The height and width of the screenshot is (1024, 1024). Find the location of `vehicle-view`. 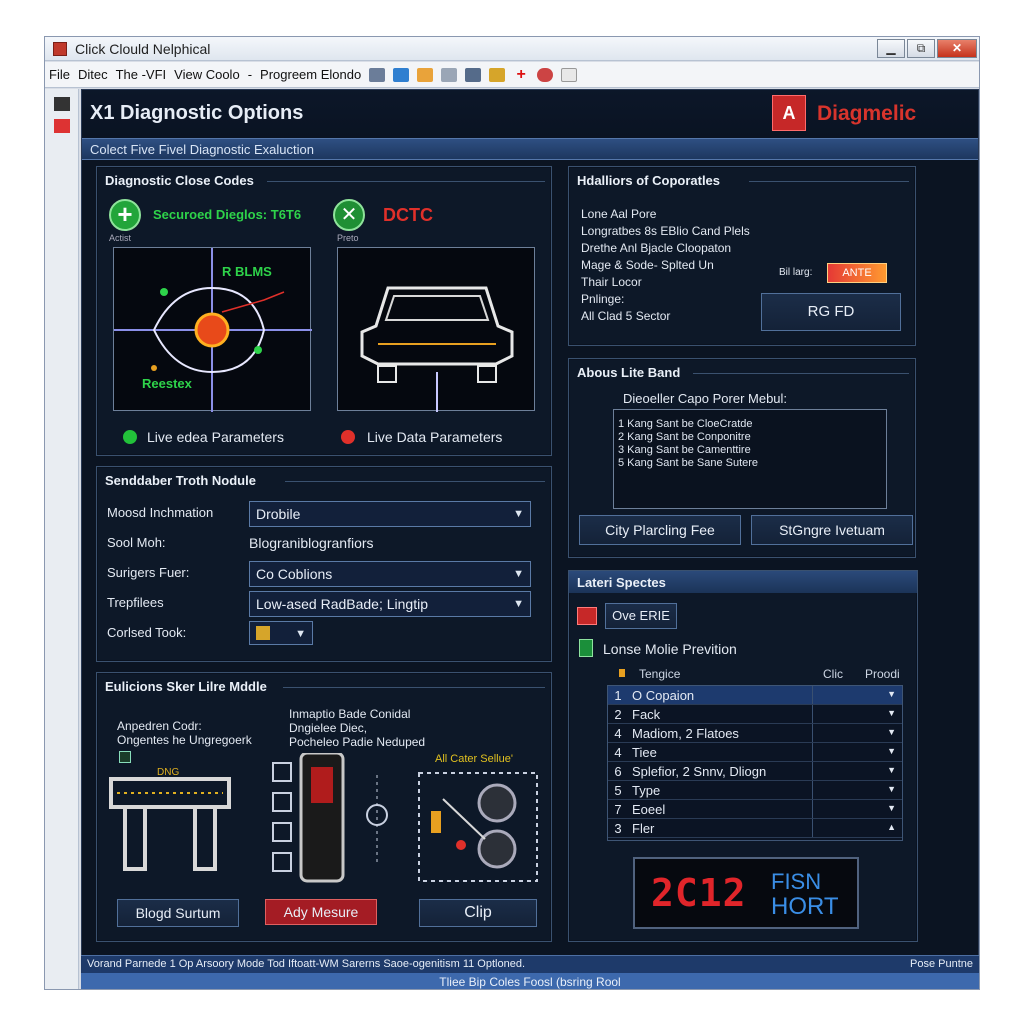

vehicle-view is located at coordinates (436, 329).